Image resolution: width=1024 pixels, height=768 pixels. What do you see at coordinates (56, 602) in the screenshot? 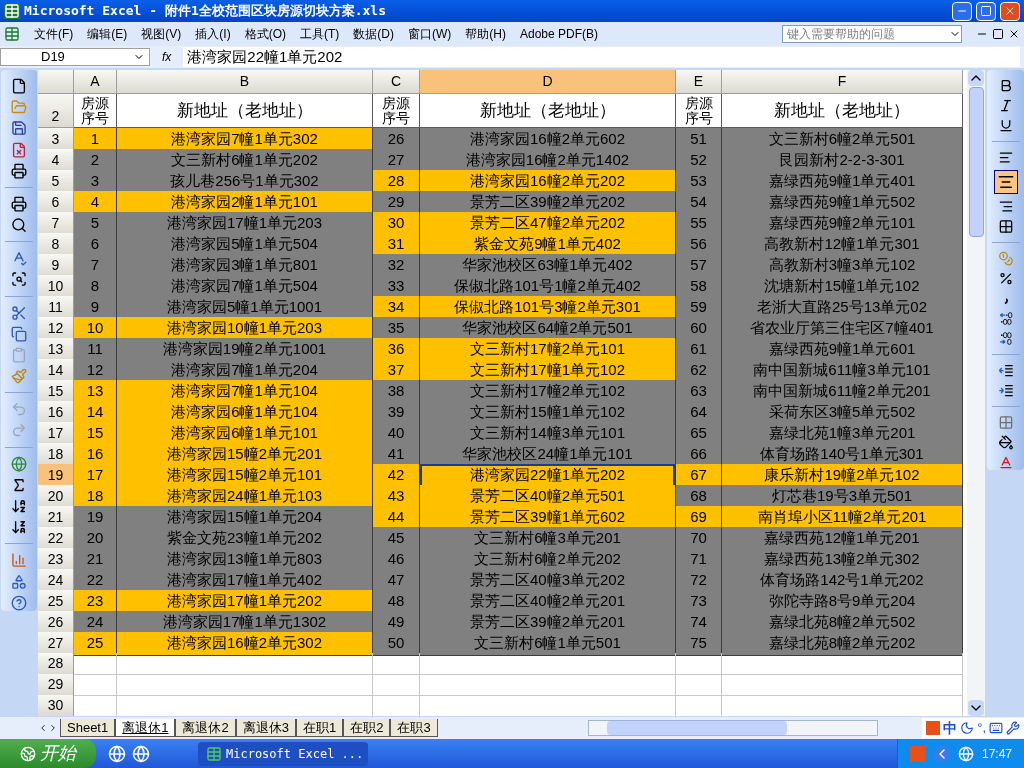
I see `row-header: 25` at bounding box center [56, 602].